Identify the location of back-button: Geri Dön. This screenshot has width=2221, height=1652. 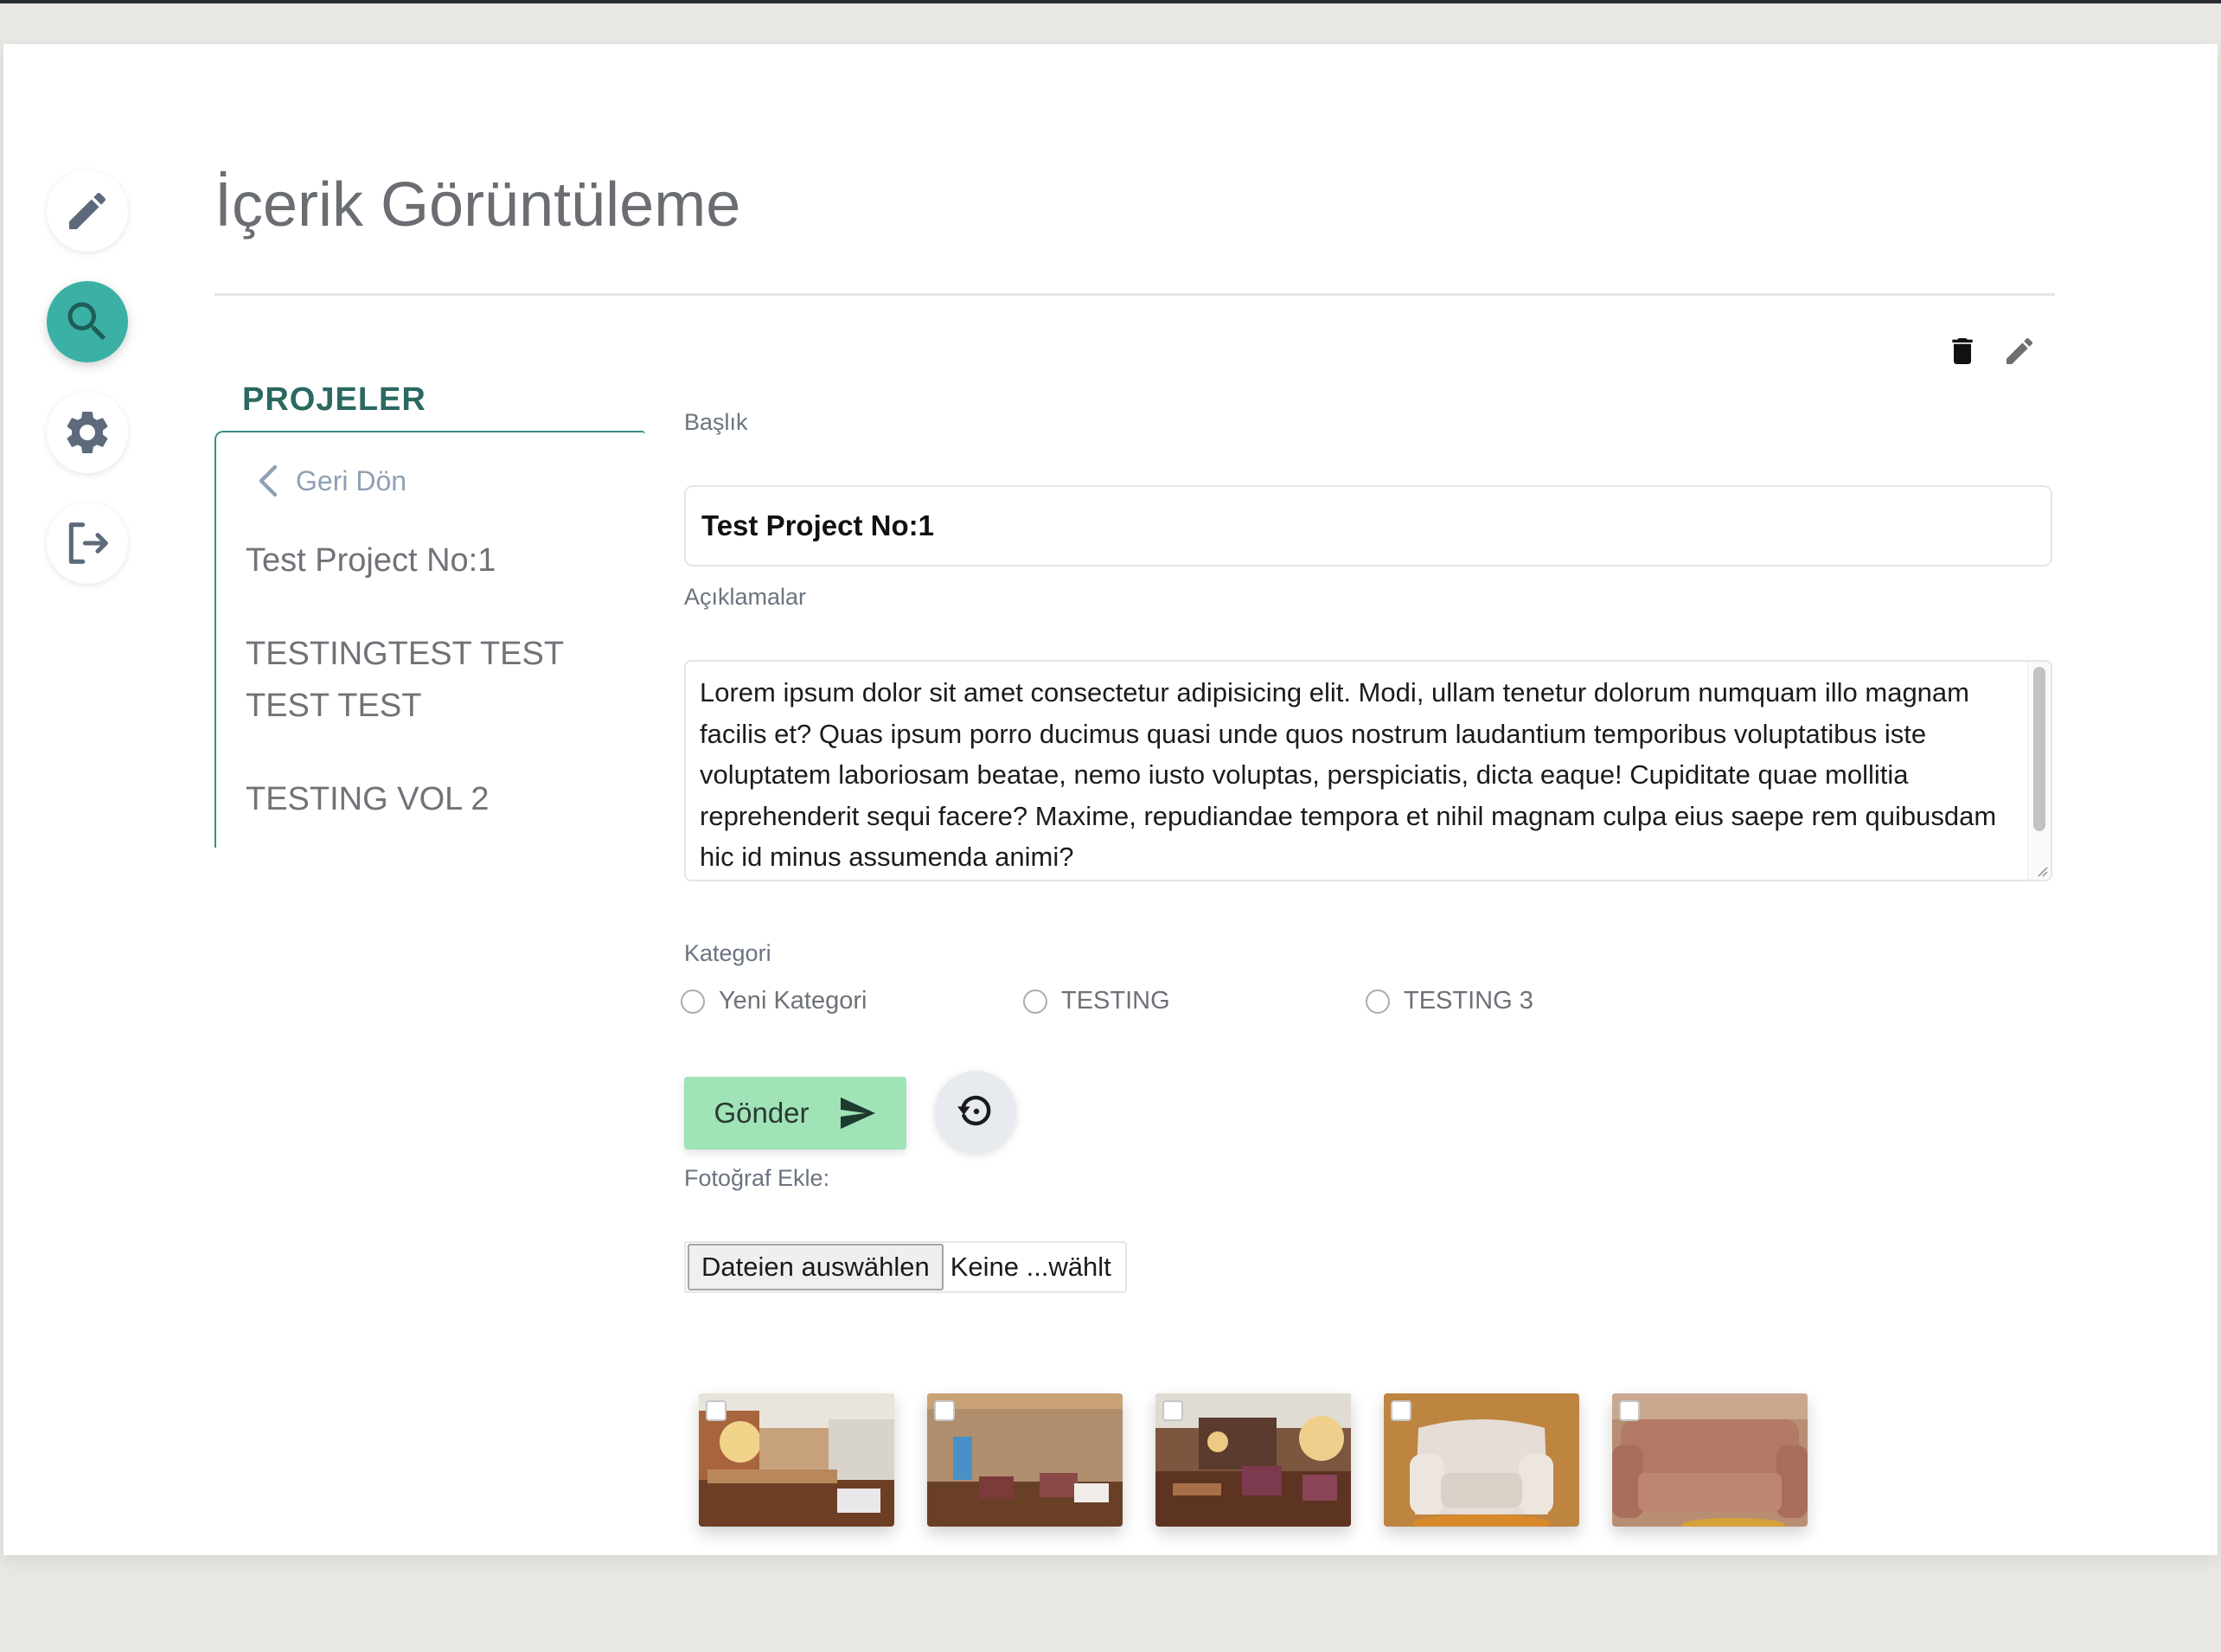
(331, 481).